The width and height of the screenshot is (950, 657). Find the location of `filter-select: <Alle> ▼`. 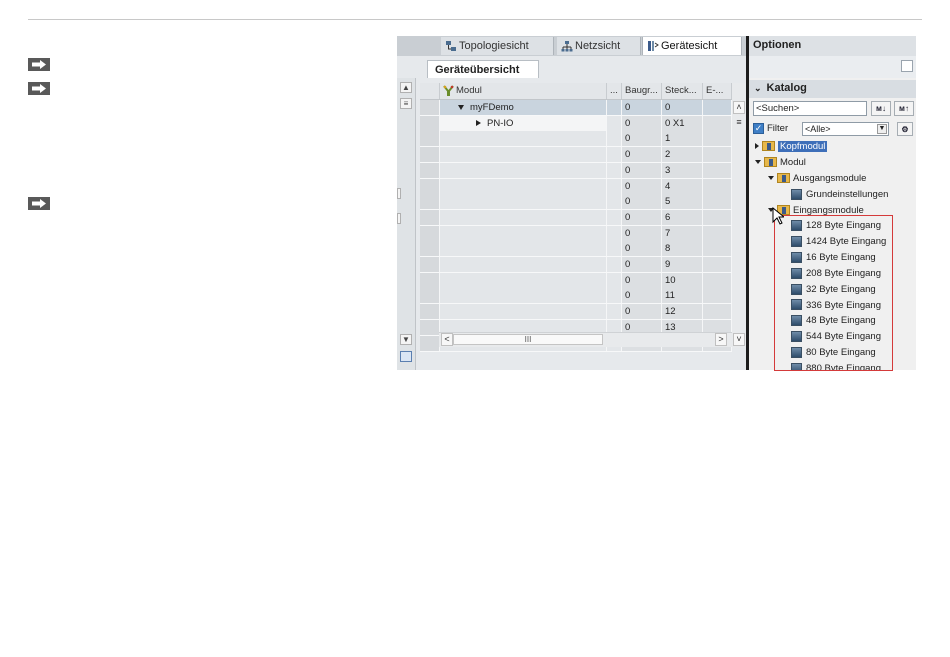

filter-select: <Alle> ▼ is located at coordinates (845, 129).